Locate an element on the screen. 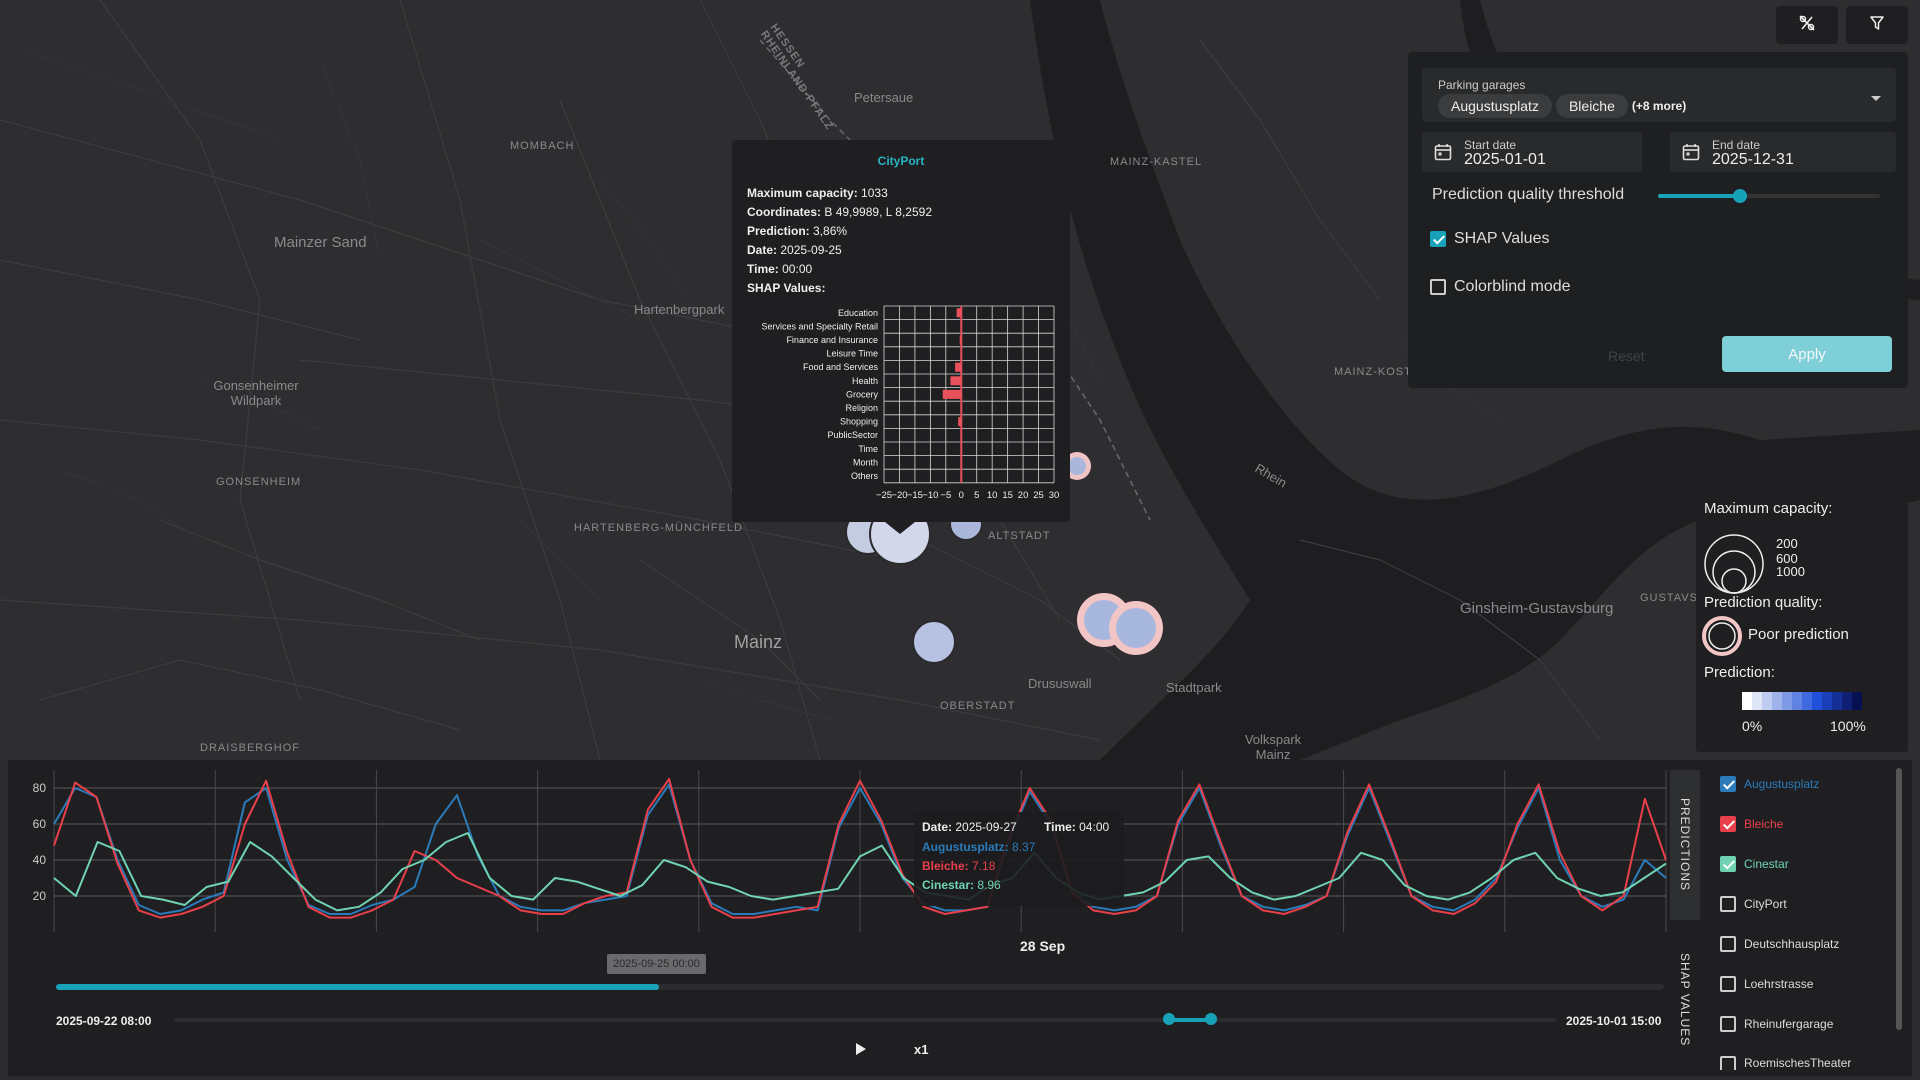  range-end-handle is located at coordinates (1210, 1019).